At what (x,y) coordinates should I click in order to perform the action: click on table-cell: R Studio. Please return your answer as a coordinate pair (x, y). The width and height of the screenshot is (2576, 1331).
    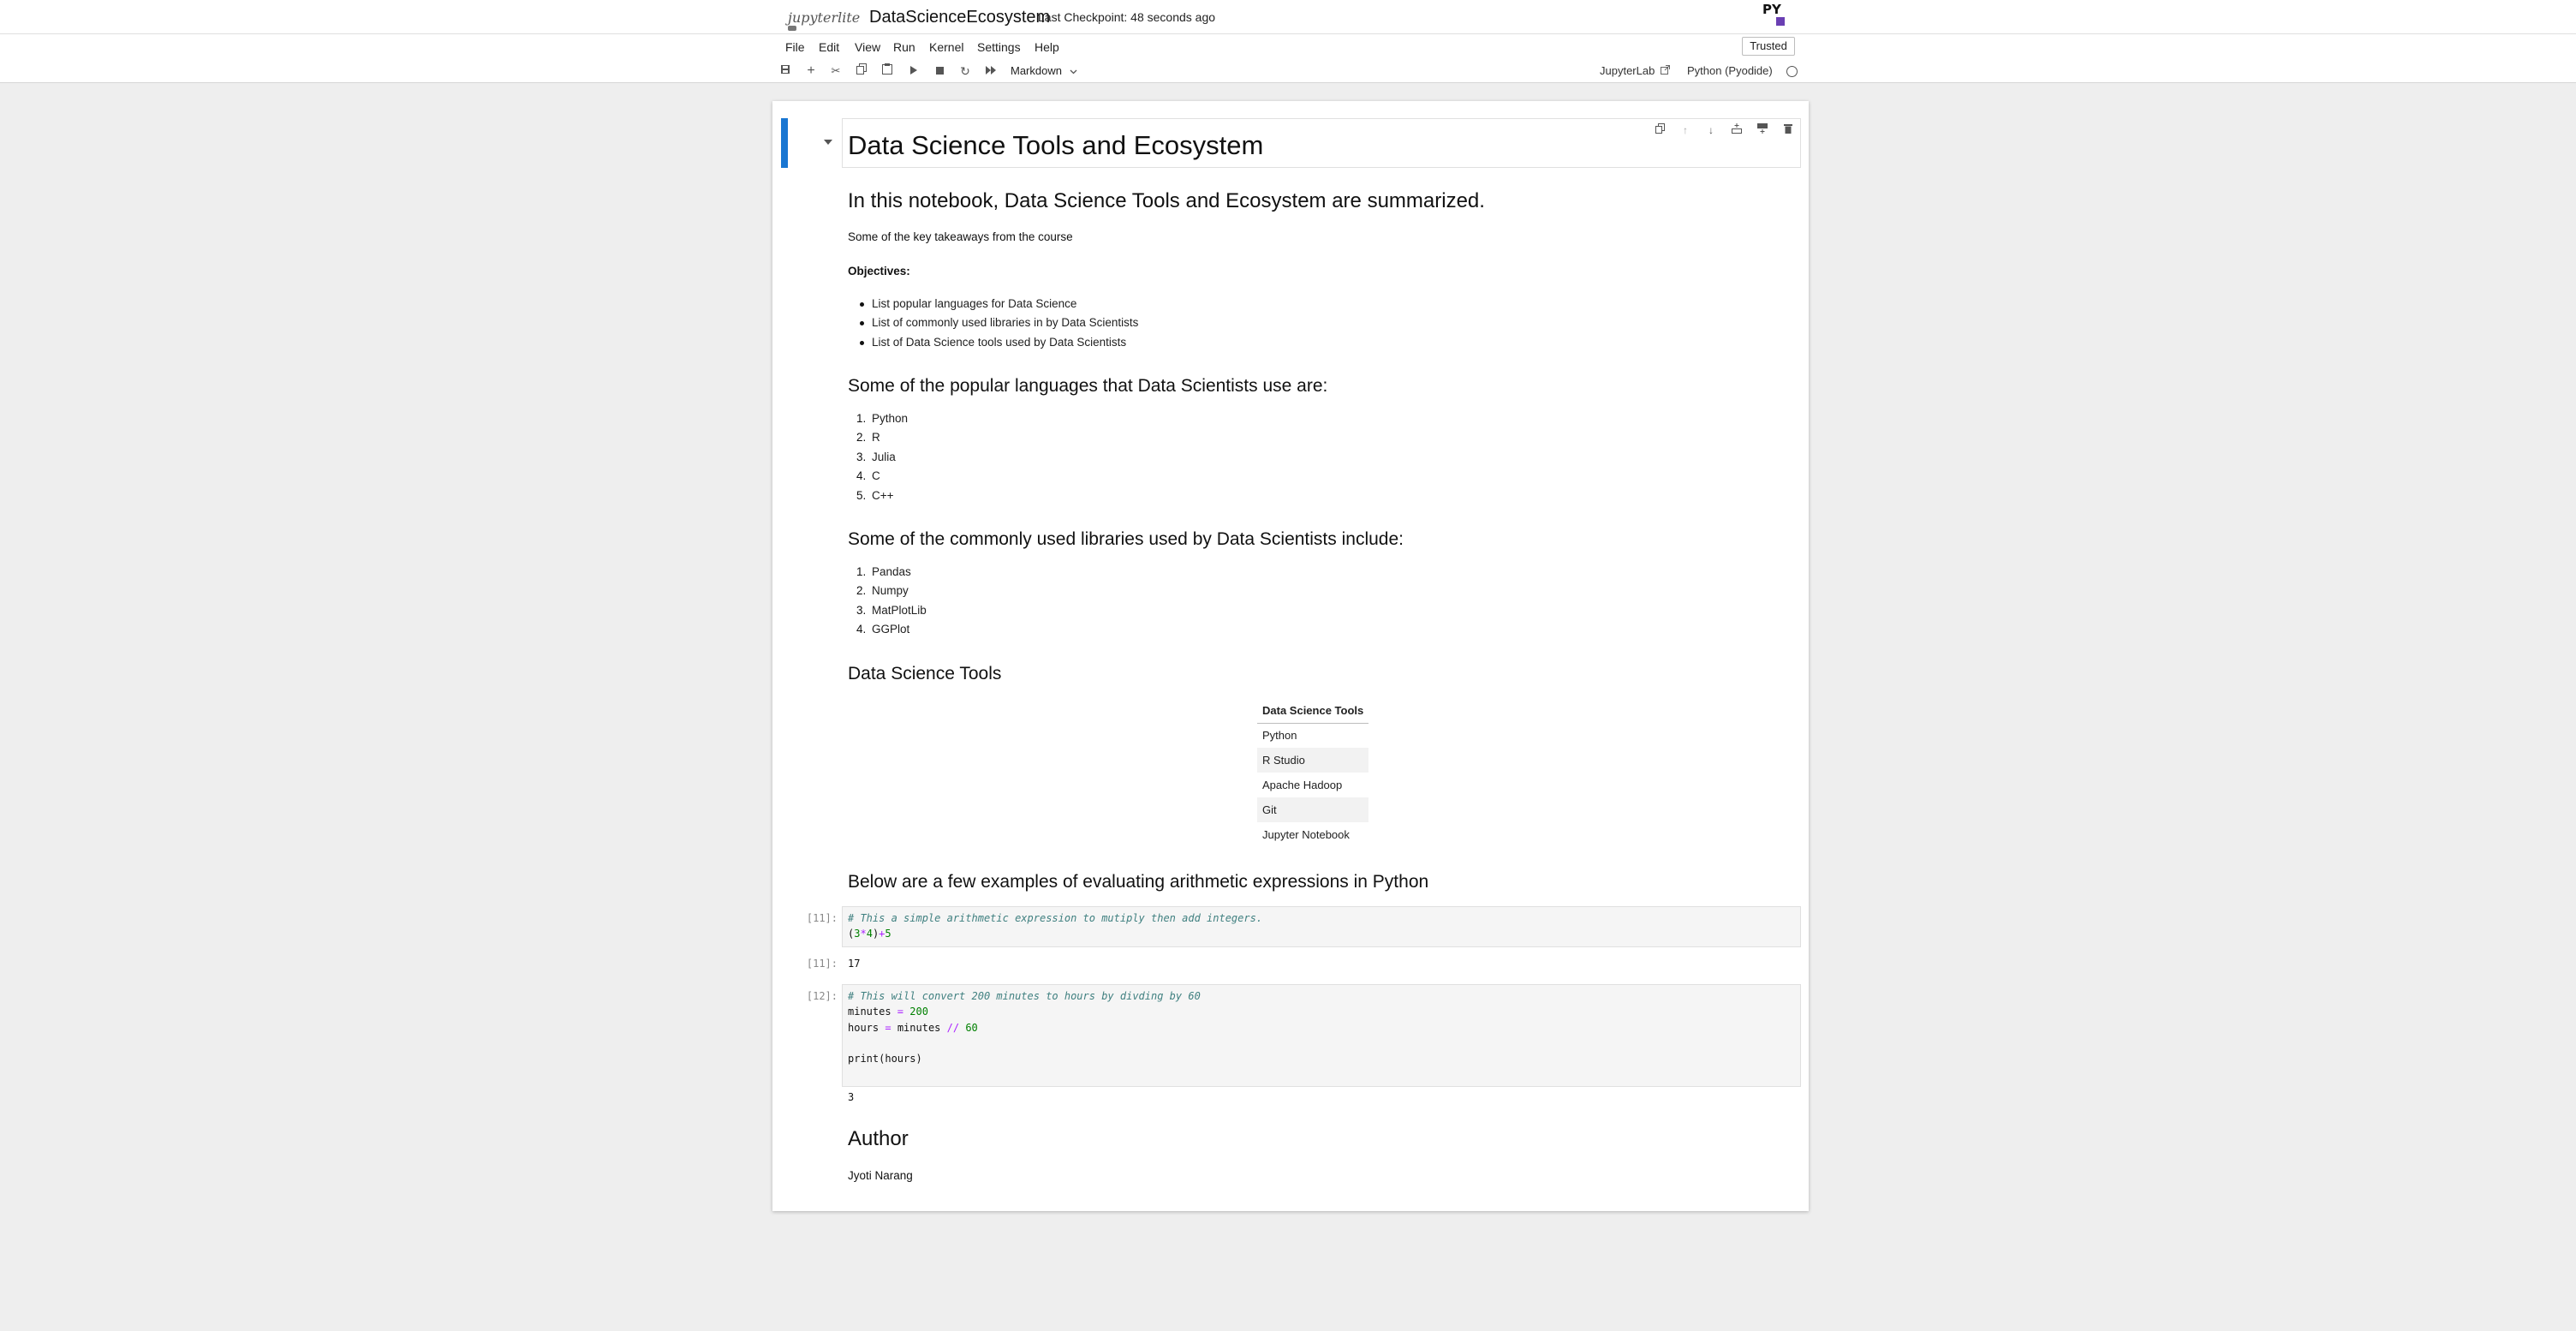
    Looking at the image, I should click on (1313, 760).